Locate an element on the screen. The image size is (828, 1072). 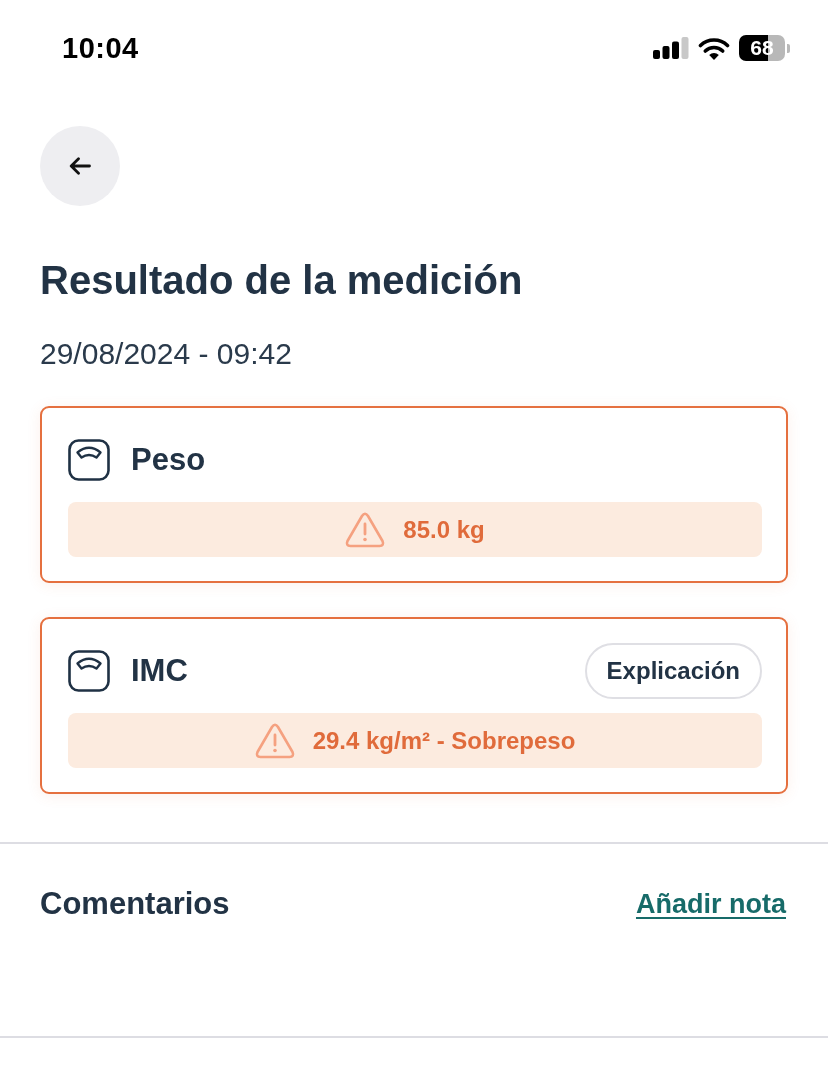
explanation-button: Explicación is located at coordinates (673, 671).